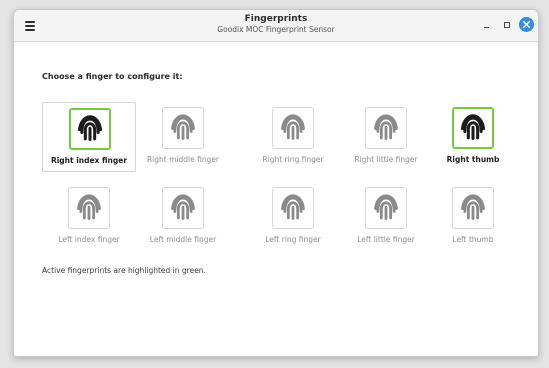 This screenshot has height=368, width=549. I want to click on minimize-button, so click(487, 25).